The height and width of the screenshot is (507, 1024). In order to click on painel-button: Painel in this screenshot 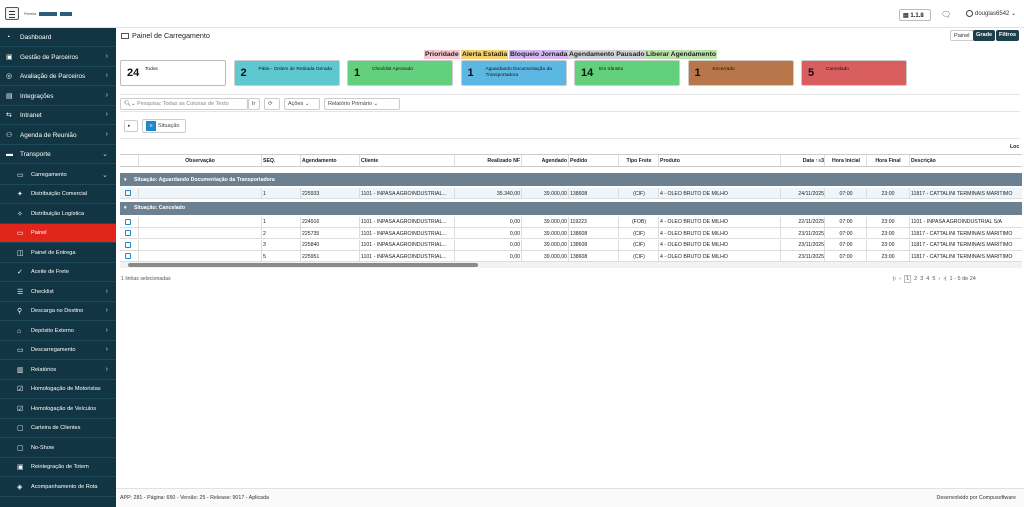, I will do `click(962, 35)`.